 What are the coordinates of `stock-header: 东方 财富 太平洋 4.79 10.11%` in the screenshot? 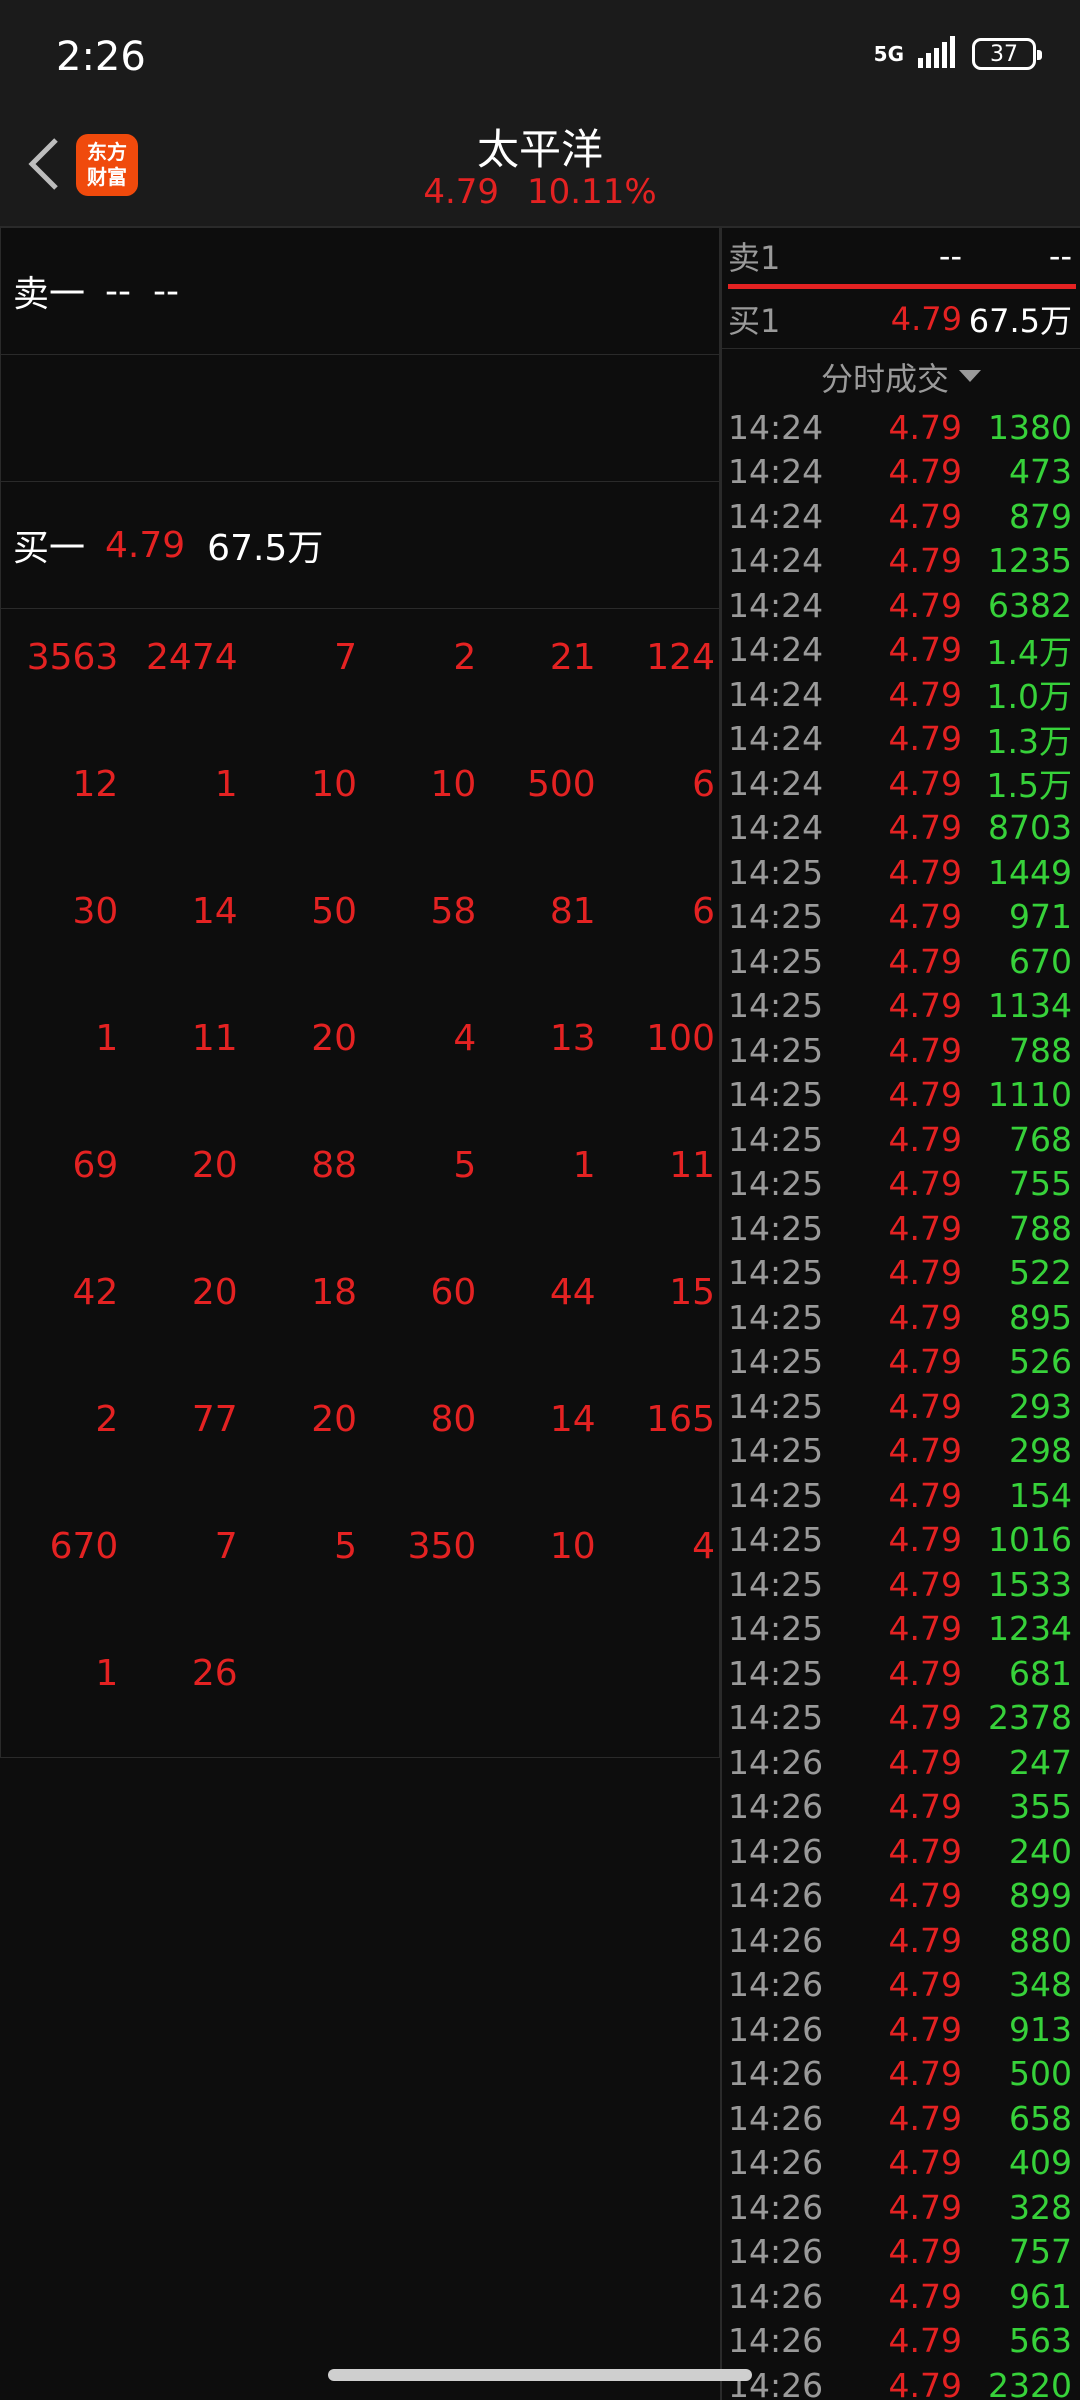 It's located at (540, 169).